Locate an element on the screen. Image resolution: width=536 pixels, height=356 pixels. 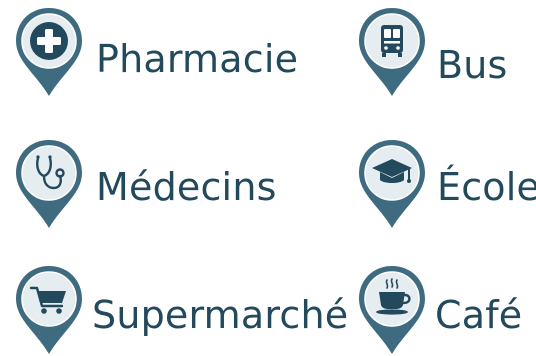
legend-label: Médecins is located at coordinates (186, 187).